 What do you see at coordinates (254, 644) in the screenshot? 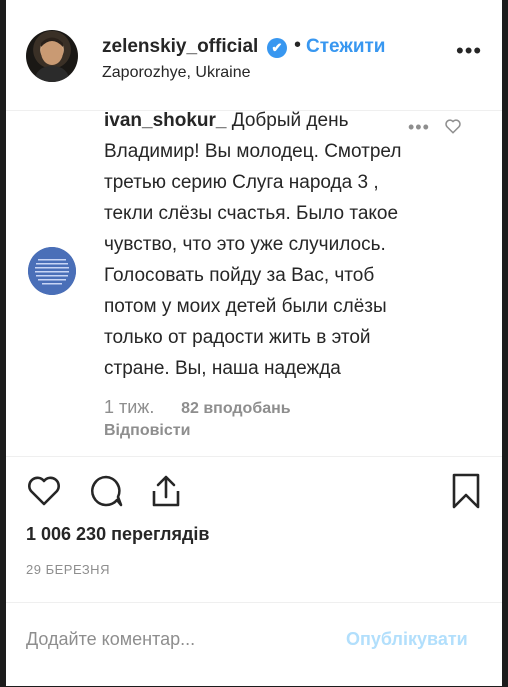
I see `add-comment-bar: Додайте коментар... Опублікувати` at bounding box center [254, 644].